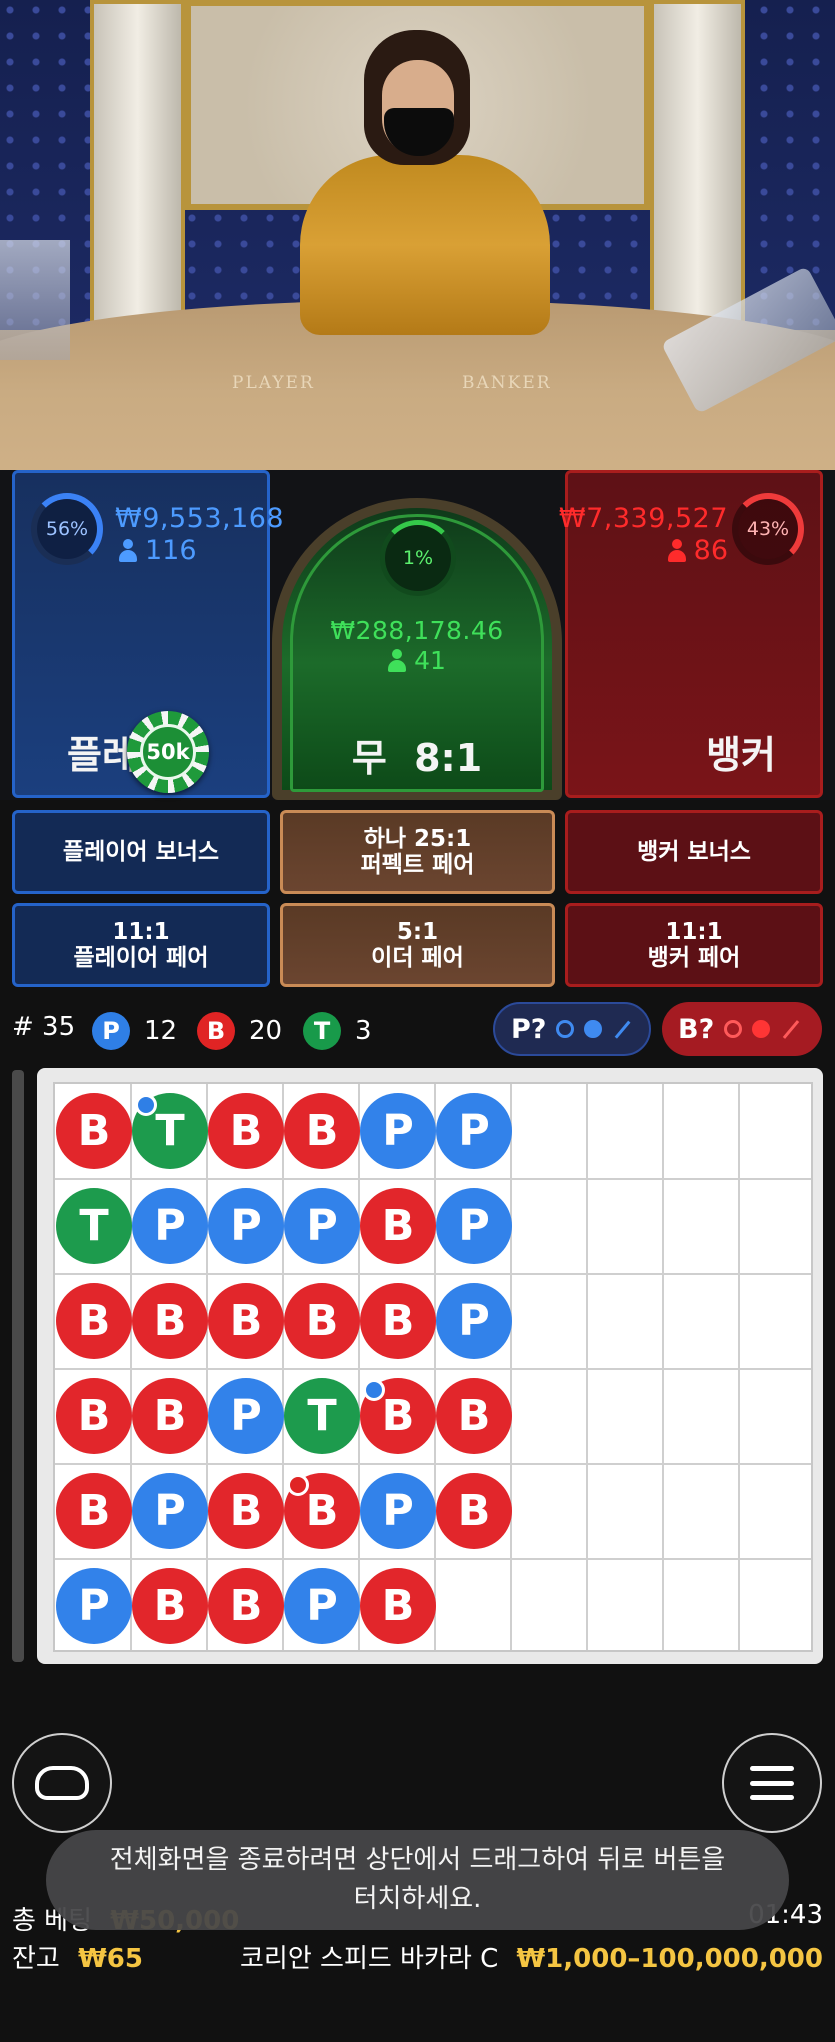 Image resolution: width=835 pixels, height=2042 pixels. Describe the element at coordinates (110, 1959) in the screenshot. I see `balance-value: ₩65` at that location.